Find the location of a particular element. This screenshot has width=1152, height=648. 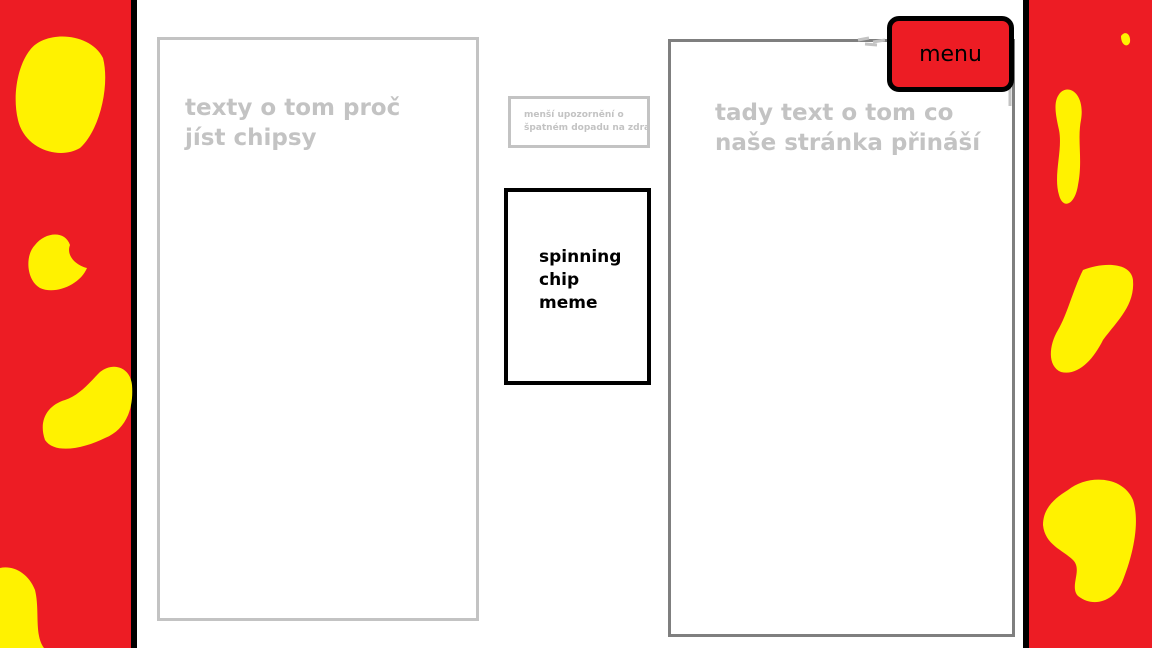

meme-line-1: spinning is located at coordinates (580, 257).